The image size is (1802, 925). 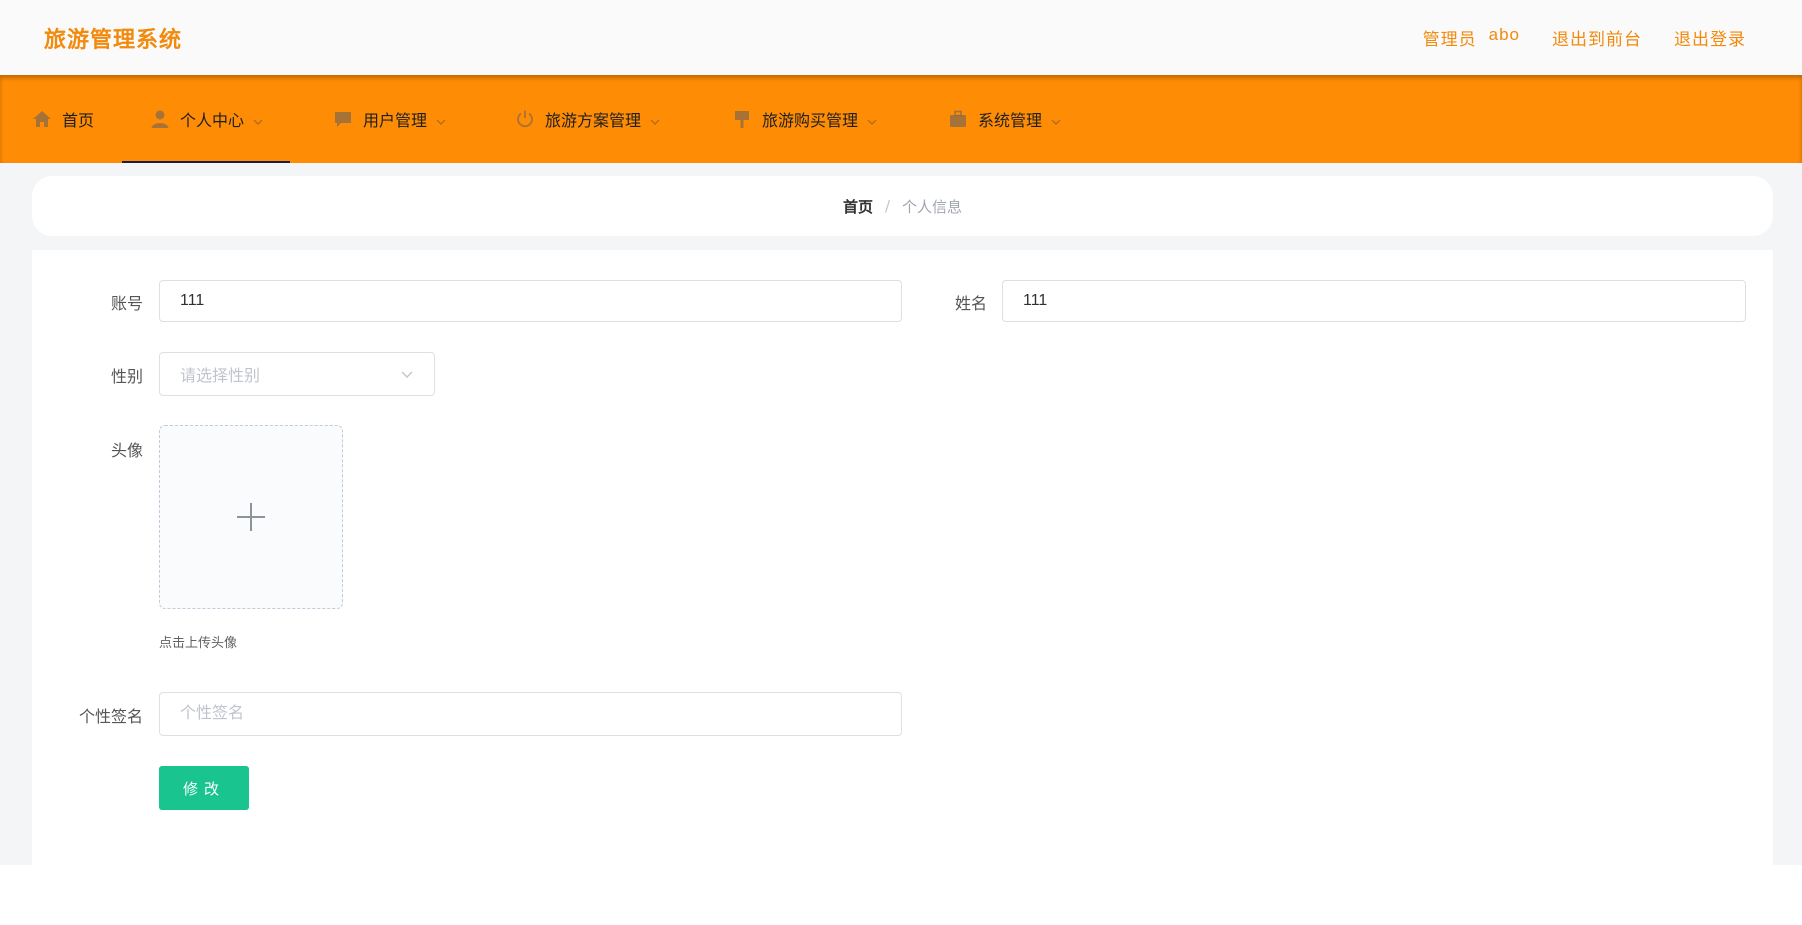 I want to click on gender-label: 性别, so click(x=126, y=376).